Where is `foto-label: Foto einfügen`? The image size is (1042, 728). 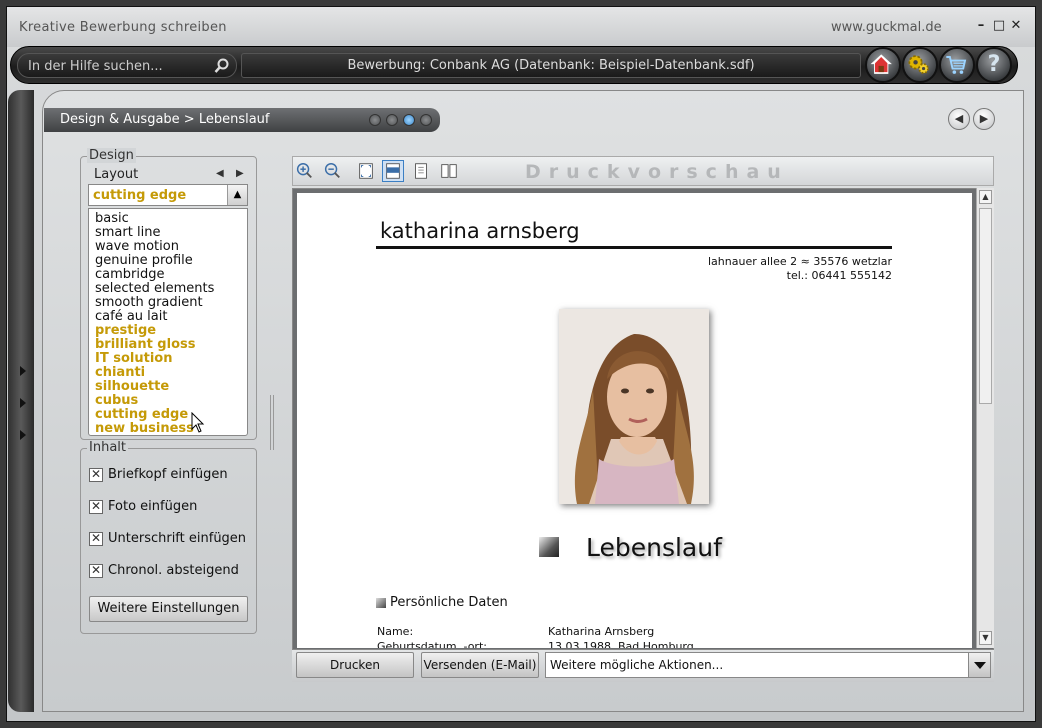 foto-label: Foto einfügen is located at coordinates (153, 506).